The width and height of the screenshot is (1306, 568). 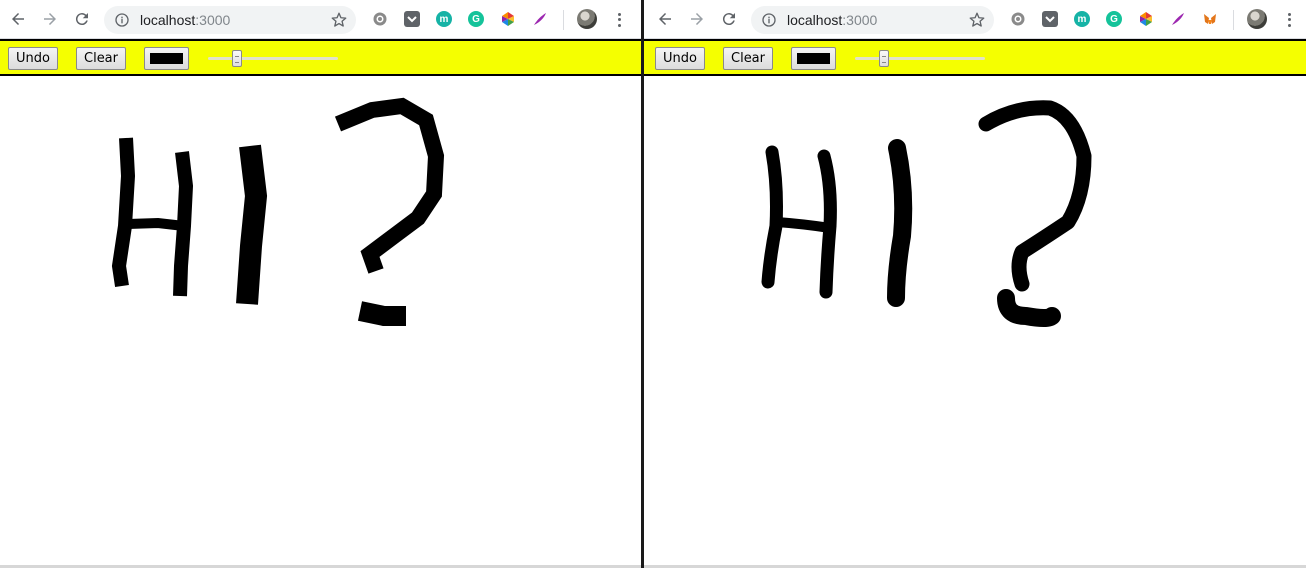 What do you see at coordinates (1210, 19) in the screenshot?
I see `metamask-icon` at bounding box center [1210, 19].